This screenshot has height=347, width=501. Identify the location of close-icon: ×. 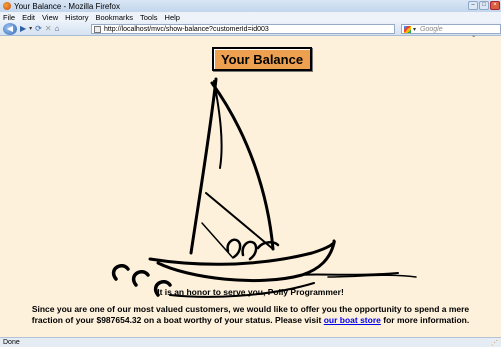
(495, 5).